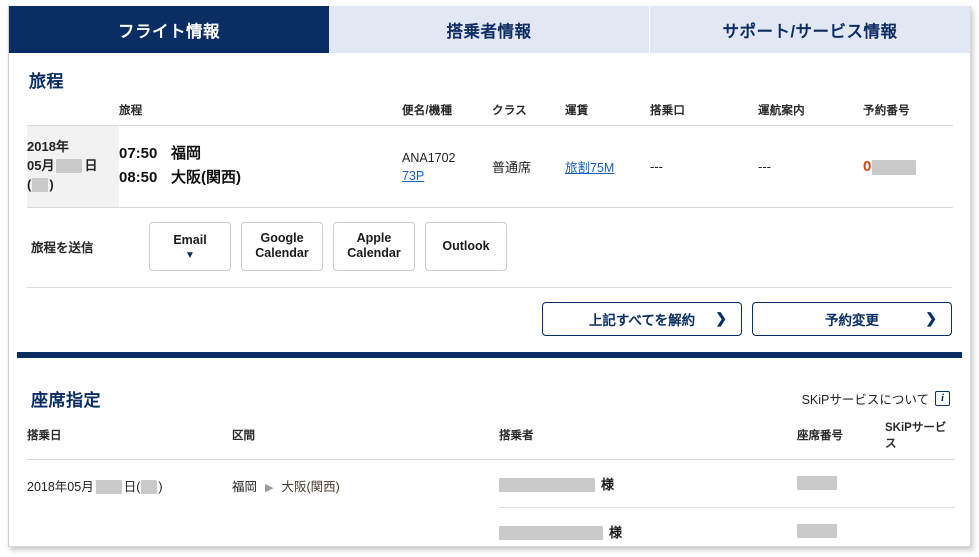 The width and height of the screenshot is (979, 557). Describe the element at coordinates (130, 486) in the screenshot. I see `seat-date-day-suffix: 日` at that location.